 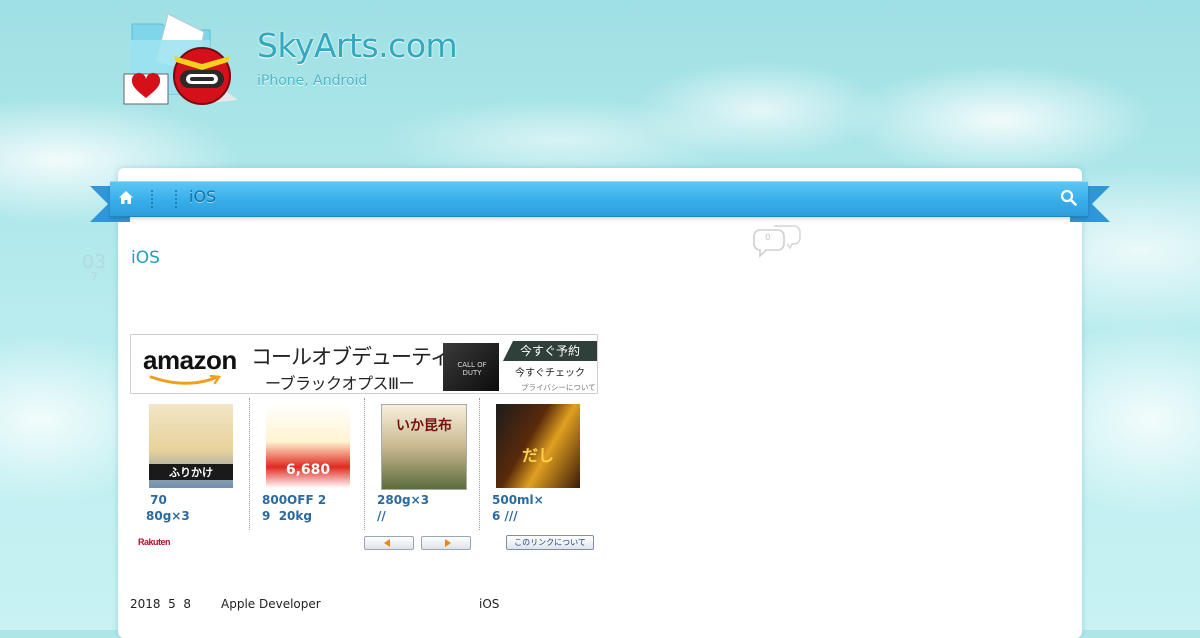 I want to click on product-image-label: ふりかけ, so click(x=191, y=472).